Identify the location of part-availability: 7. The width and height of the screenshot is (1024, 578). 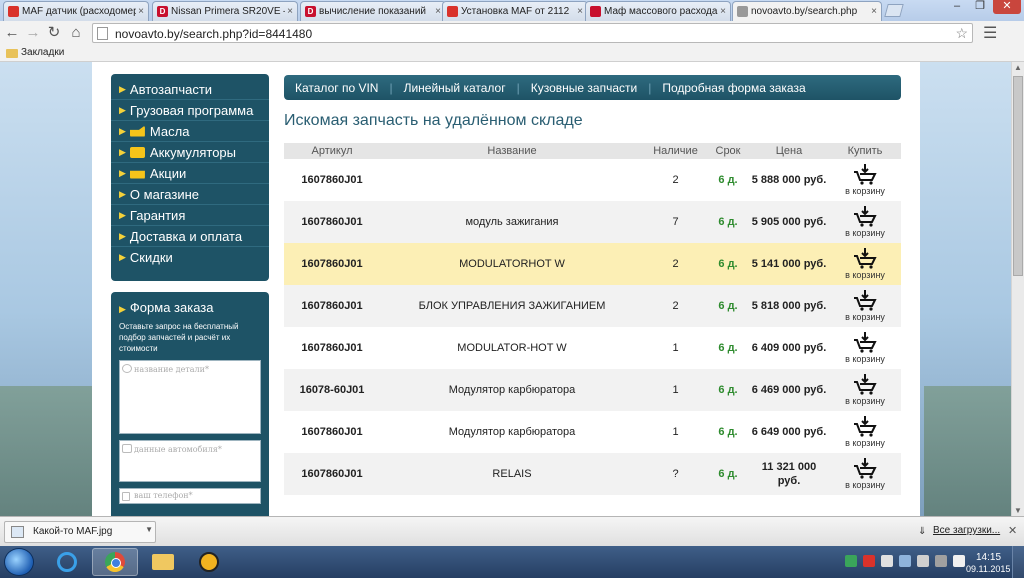
(675, 222).